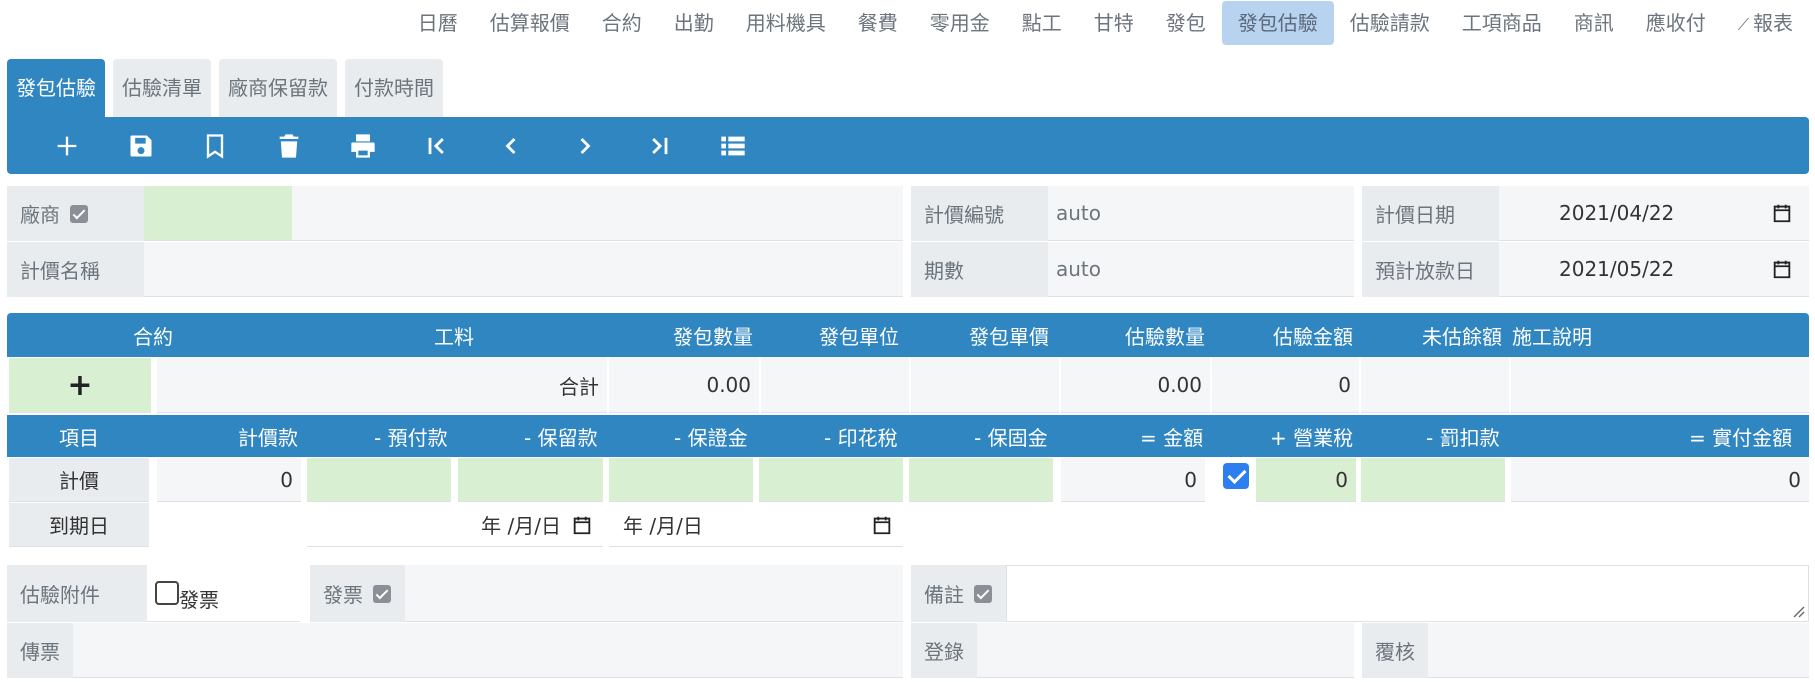  What do you see at coordinates (1313, 336) in the screenshot?
I see `col-est-amount: 估驗金額` at bounding box center [1313, 336].